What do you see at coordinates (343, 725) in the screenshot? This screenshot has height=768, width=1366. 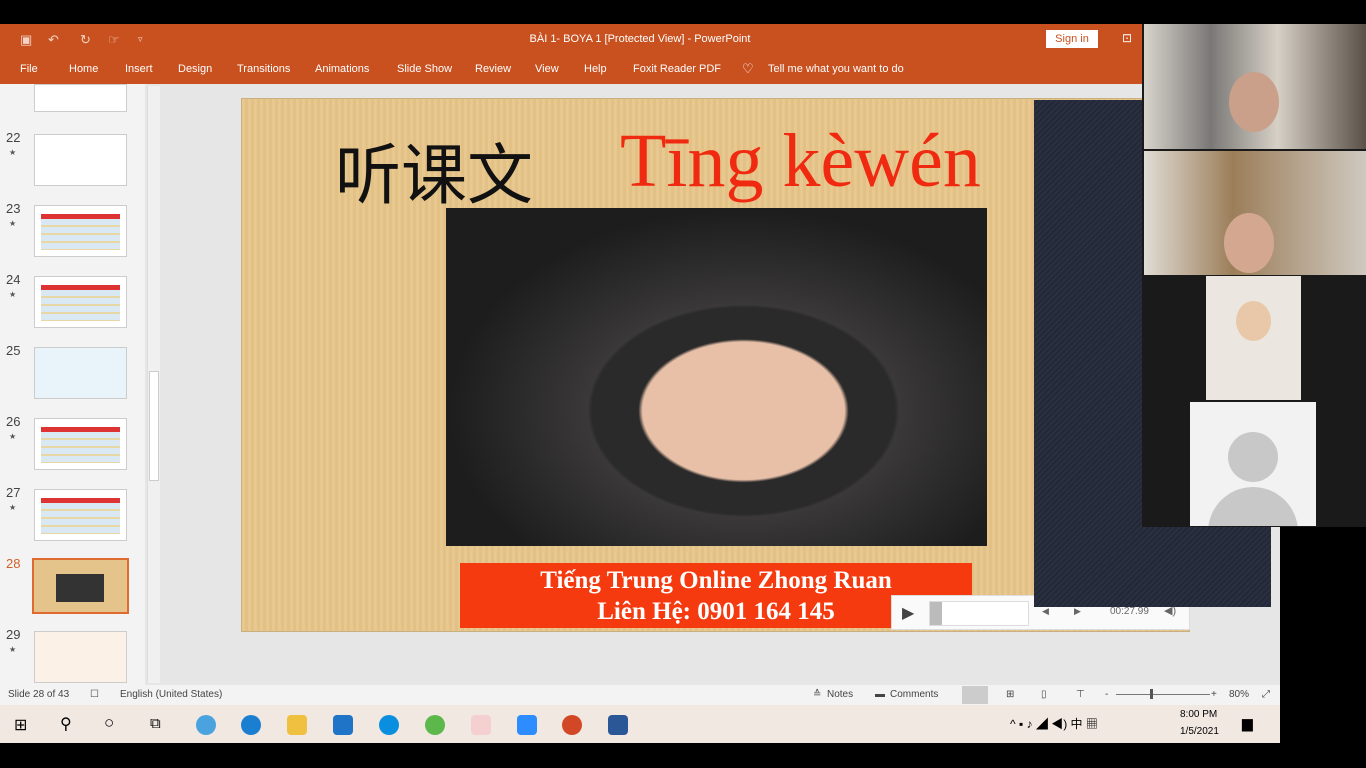 I see `mail-icon` at bounding box center [343, 725].